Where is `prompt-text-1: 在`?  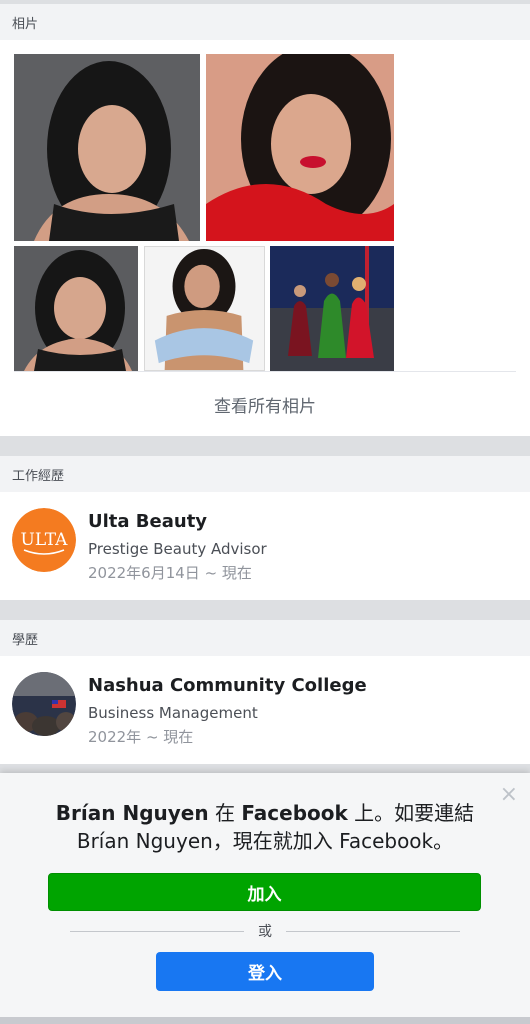 prompt-text-1: 在 is located at coordinates (225, 813).